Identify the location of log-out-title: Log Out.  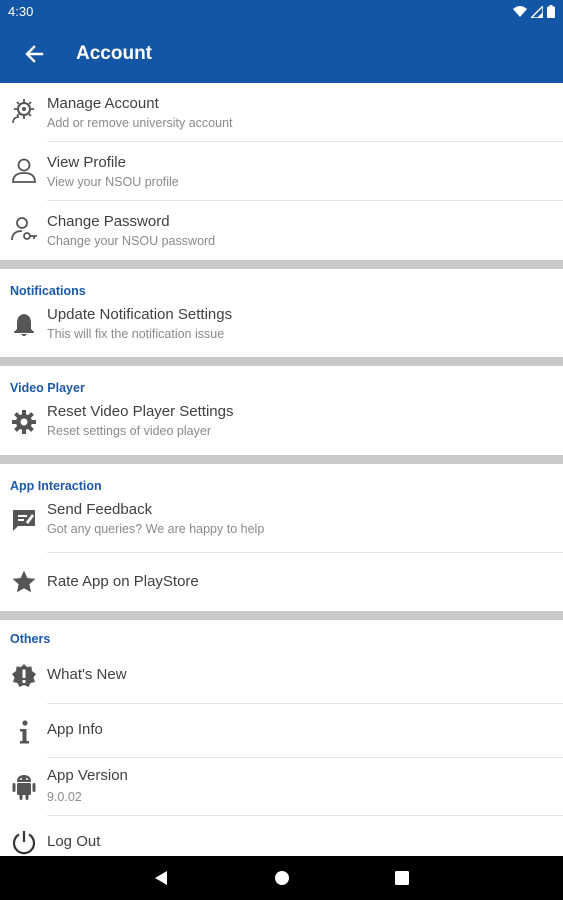
(74, 841).